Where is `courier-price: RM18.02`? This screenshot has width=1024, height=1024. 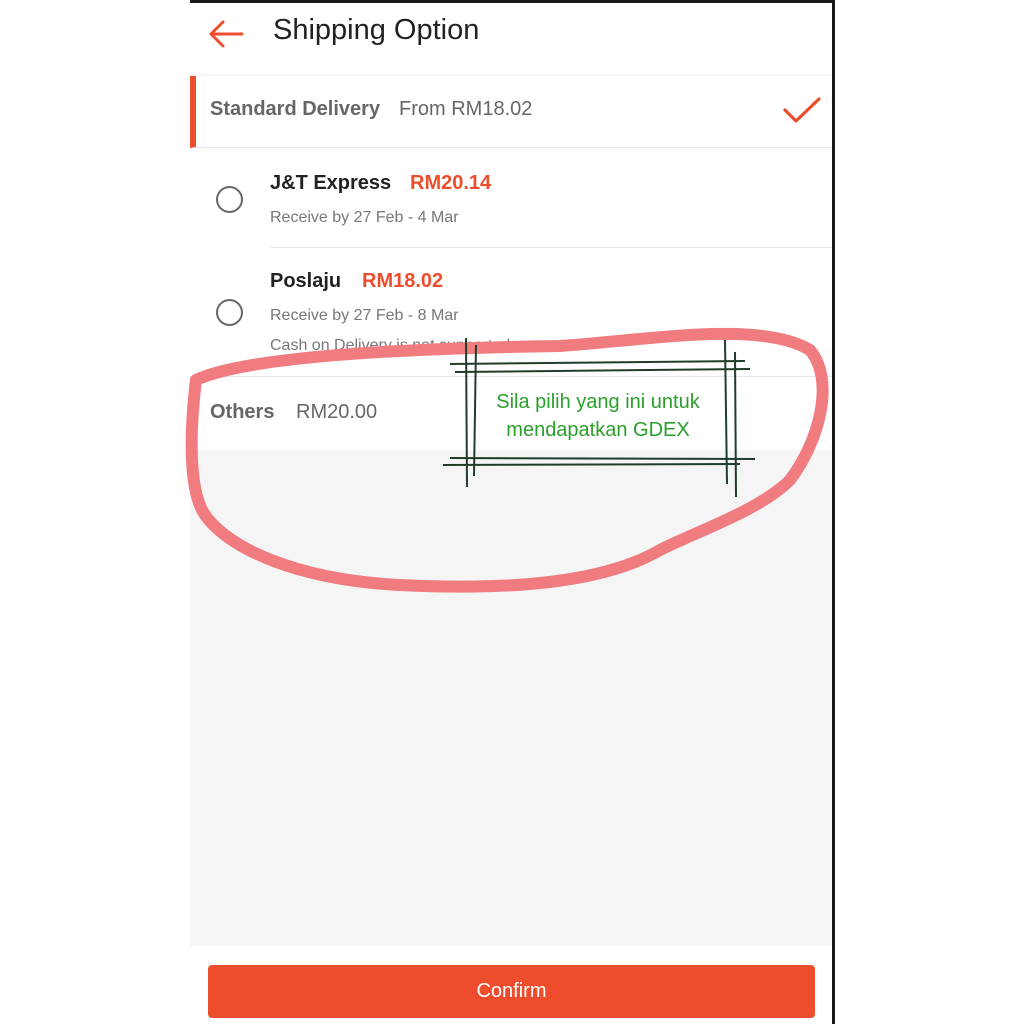
courier-price: RM18.02 is located at coordinates (403, 281).